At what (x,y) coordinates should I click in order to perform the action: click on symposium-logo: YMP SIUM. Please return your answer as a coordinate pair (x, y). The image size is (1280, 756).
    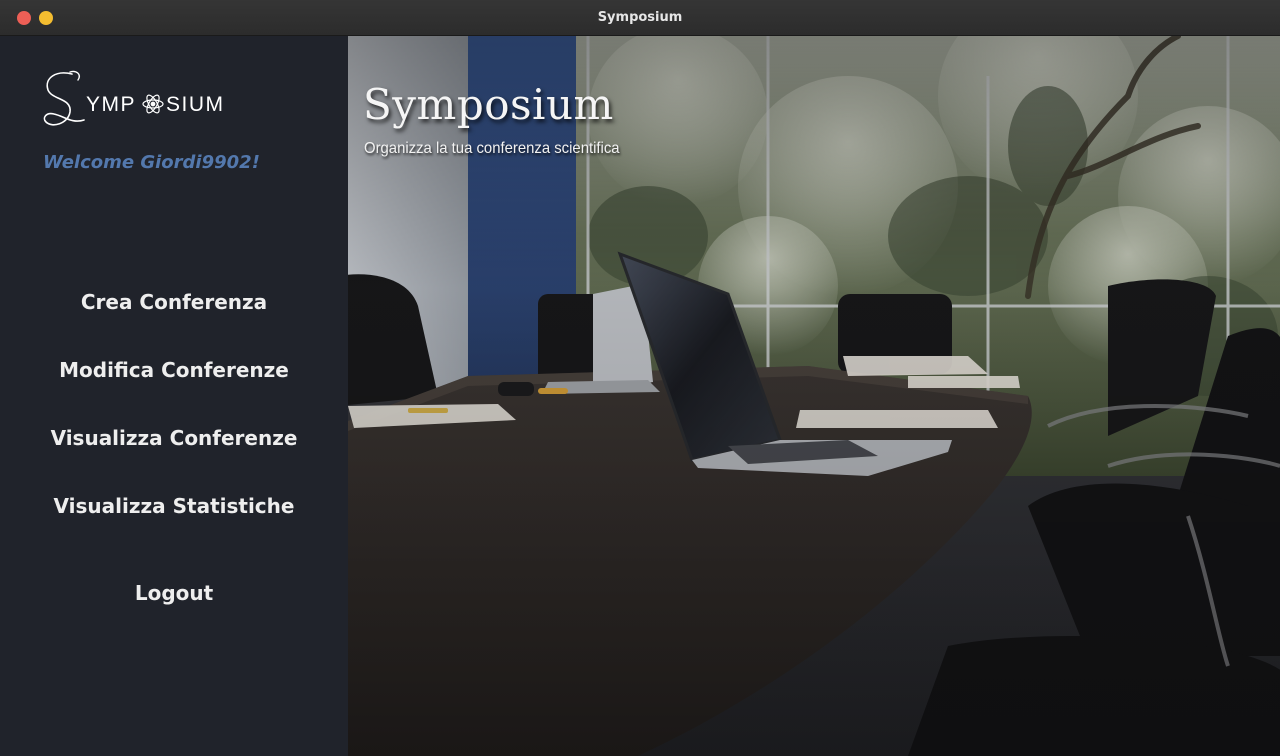
    Looking at the image, I should click on (142, 100).